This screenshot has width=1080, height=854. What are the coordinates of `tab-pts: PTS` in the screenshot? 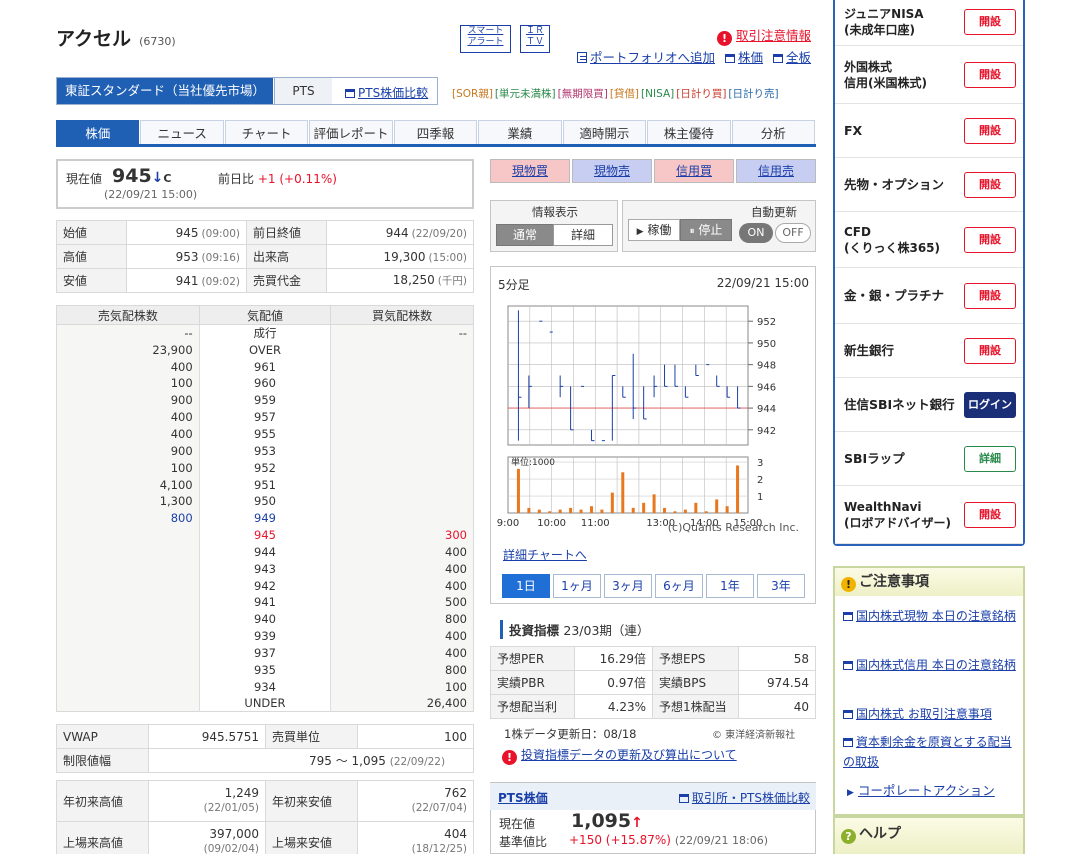 It's located at (303, 91).